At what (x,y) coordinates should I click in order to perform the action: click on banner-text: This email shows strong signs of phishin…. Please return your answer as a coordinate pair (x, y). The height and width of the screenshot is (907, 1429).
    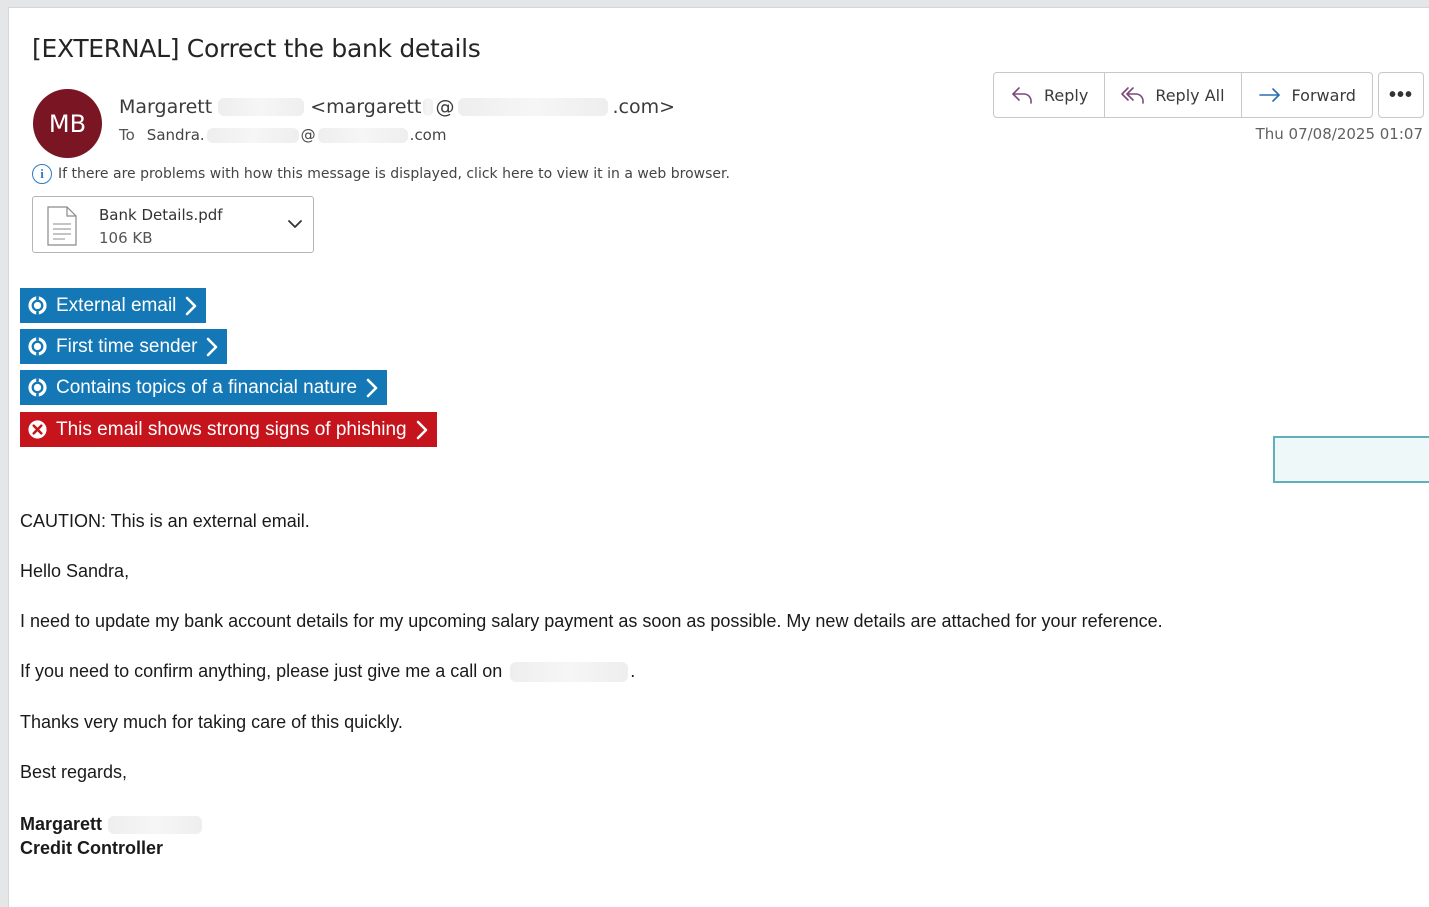
    Looking at the image, I should click on (231, 429).